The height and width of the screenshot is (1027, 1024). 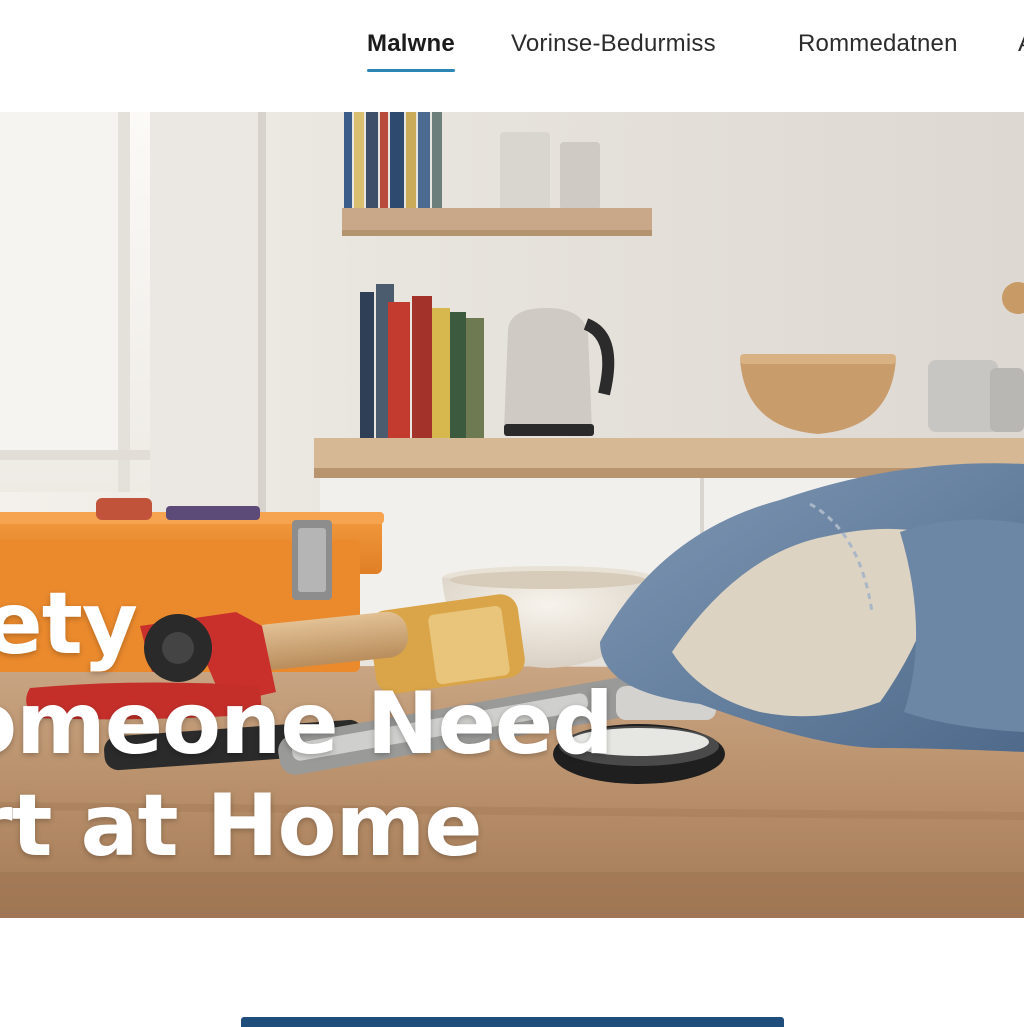 I want to click on nav-item-3: A, so click(x=1021, y=44).